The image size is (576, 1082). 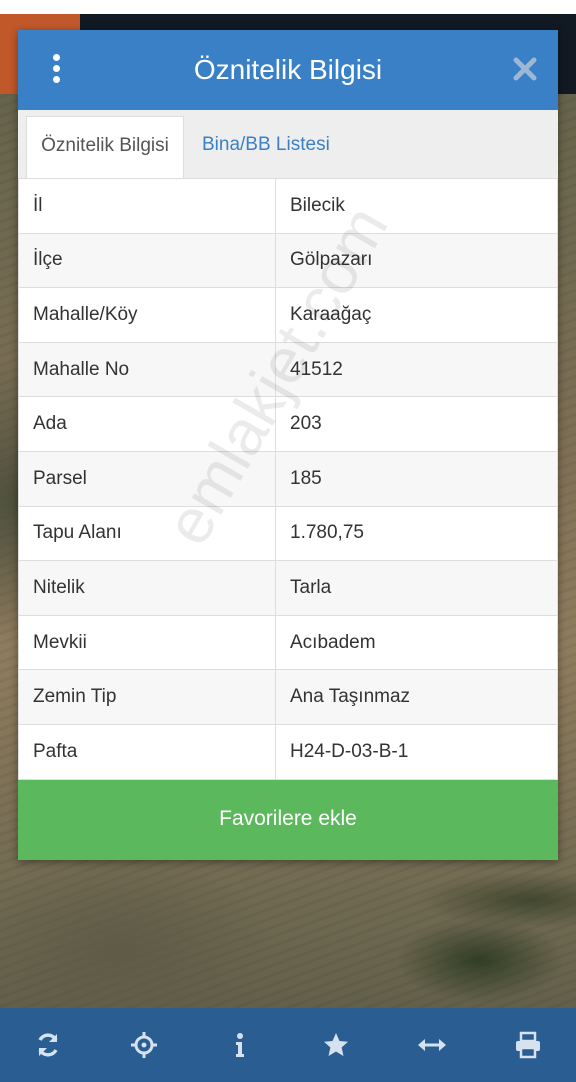 I want to click on table-row: Zemin Tip Ana Taşınmaz, so click(x=288, y=697).